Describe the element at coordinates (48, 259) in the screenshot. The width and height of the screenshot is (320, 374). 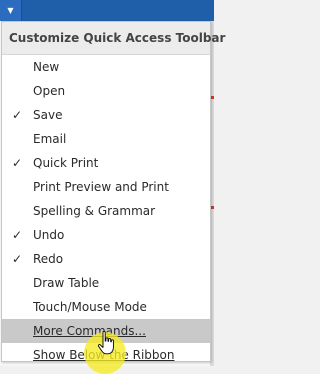
I see `menu-item-label: Redo` at that location.